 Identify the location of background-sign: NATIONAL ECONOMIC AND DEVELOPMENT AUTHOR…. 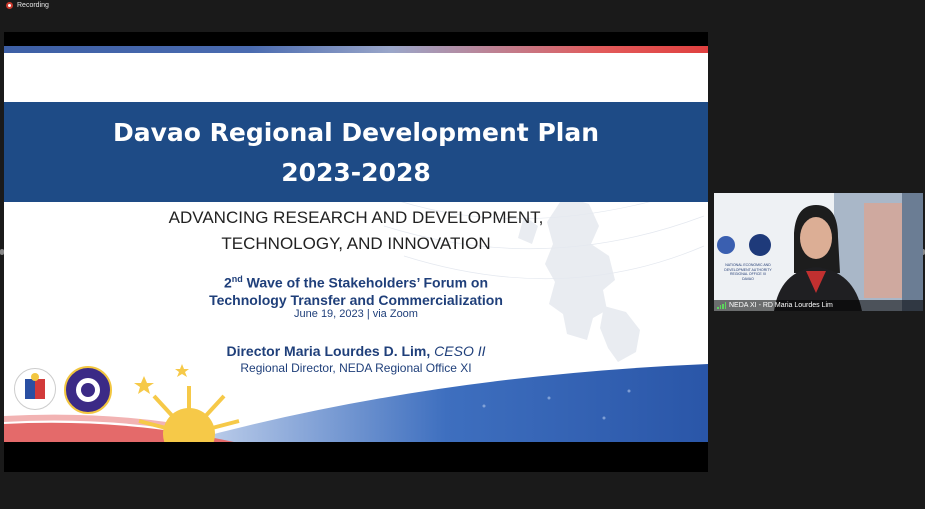
(748, 272).